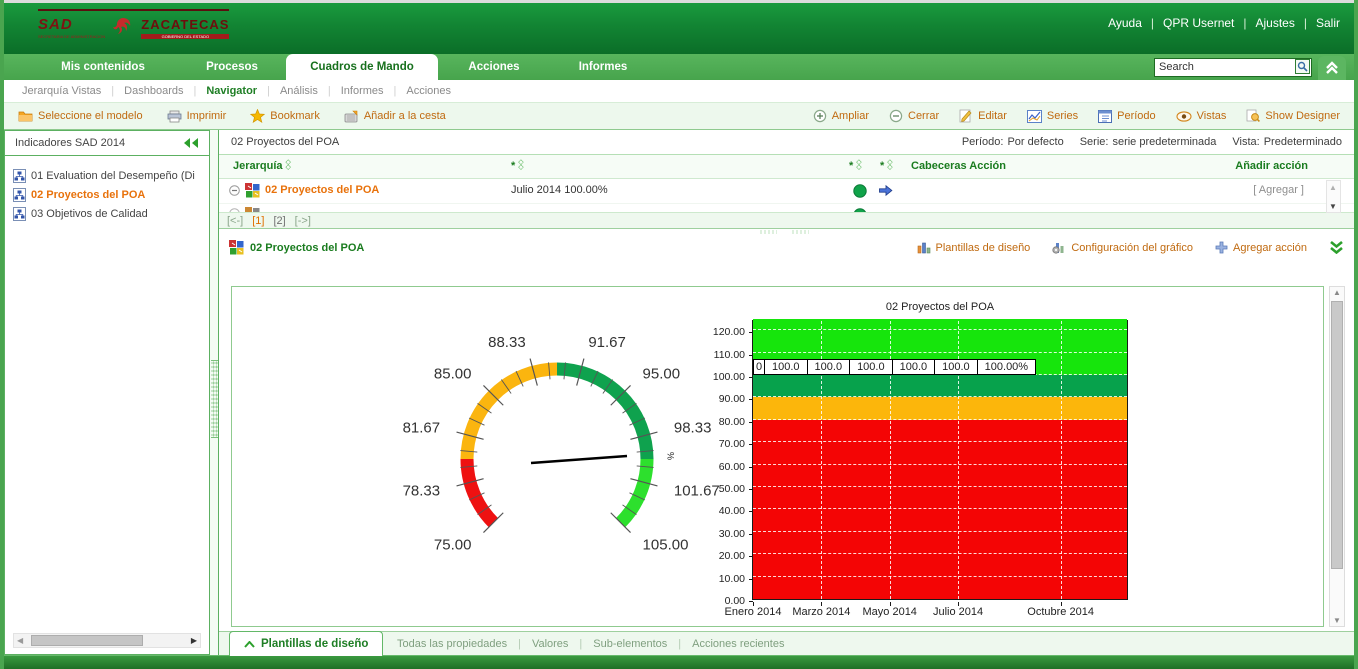  I want to click on tab-procesos: Procesos, so click(232, 67).